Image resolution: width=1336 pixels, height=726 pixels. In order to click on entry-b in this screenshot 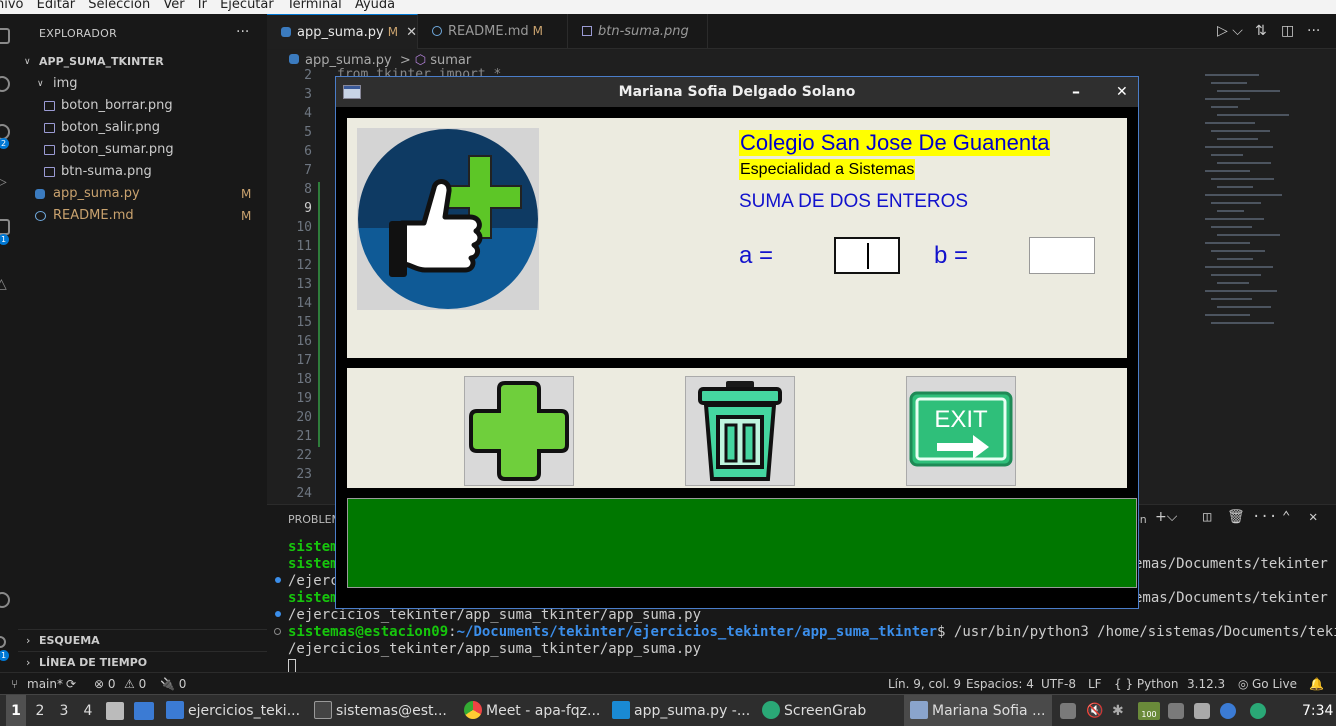, I will do `click(1062, 255)`.